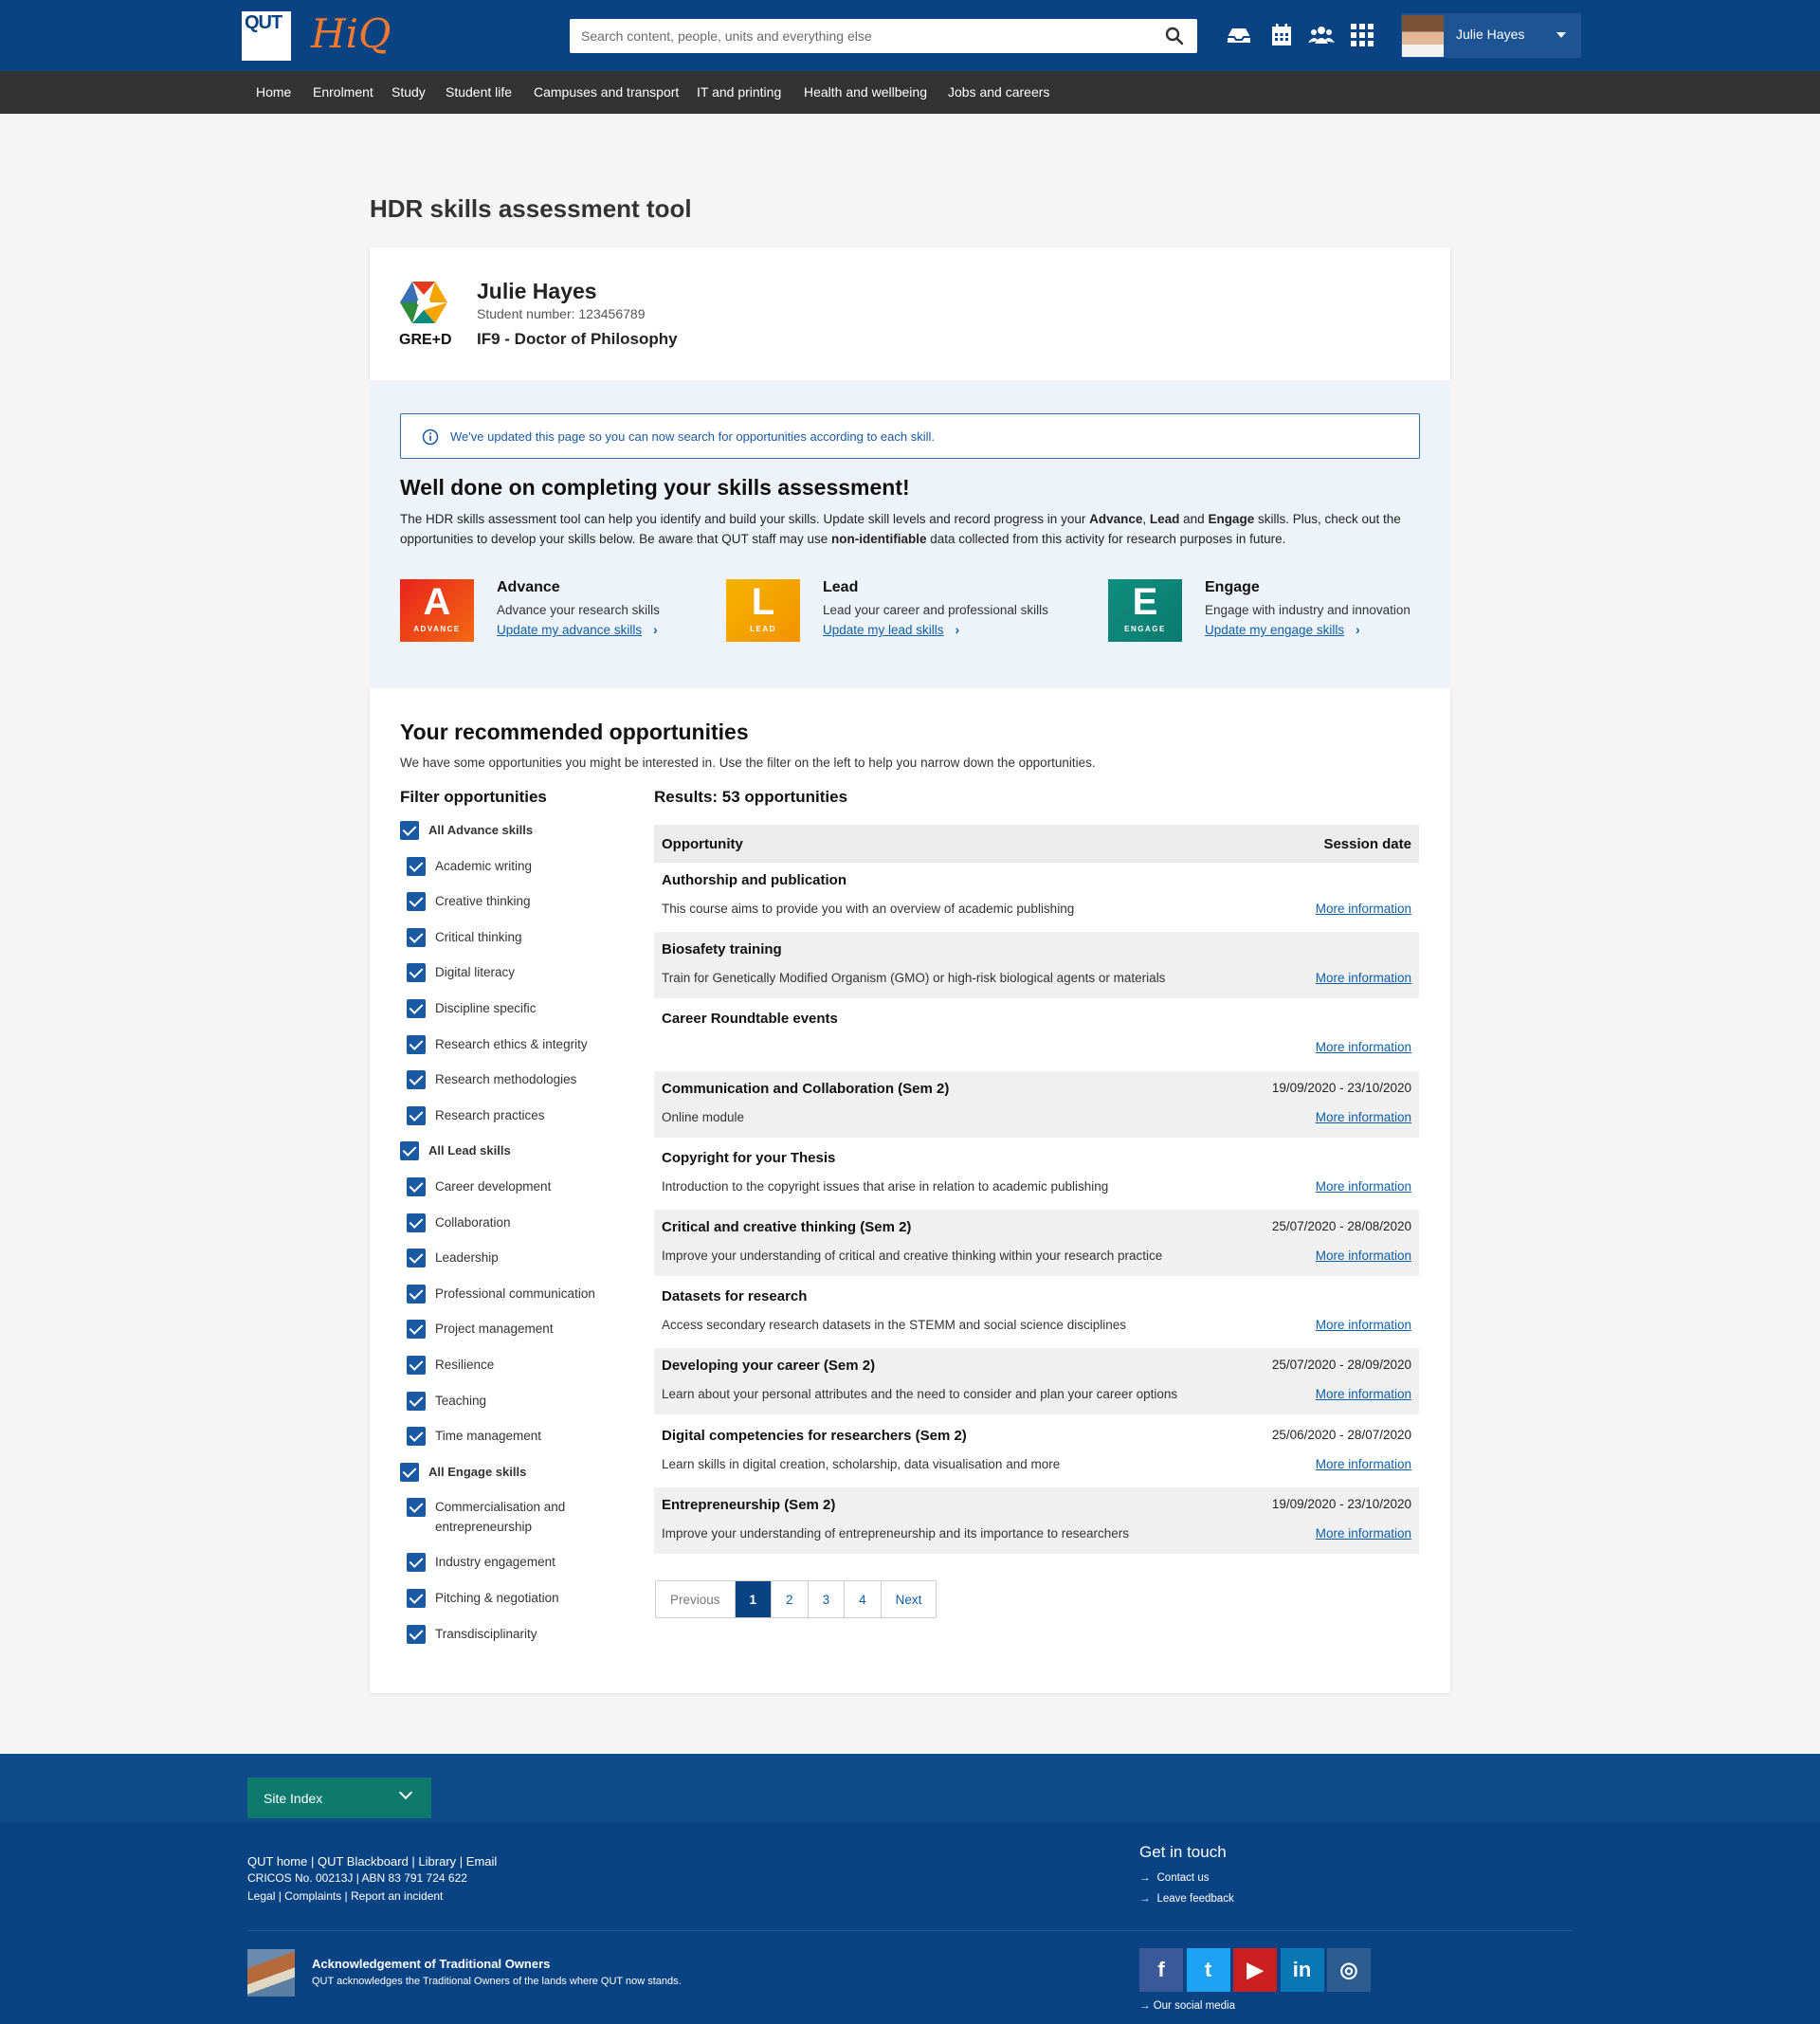  Describe the element at coordinates (1174, 1878) in the screenshot. I see `contact-us-link: → Contact us` at that location.